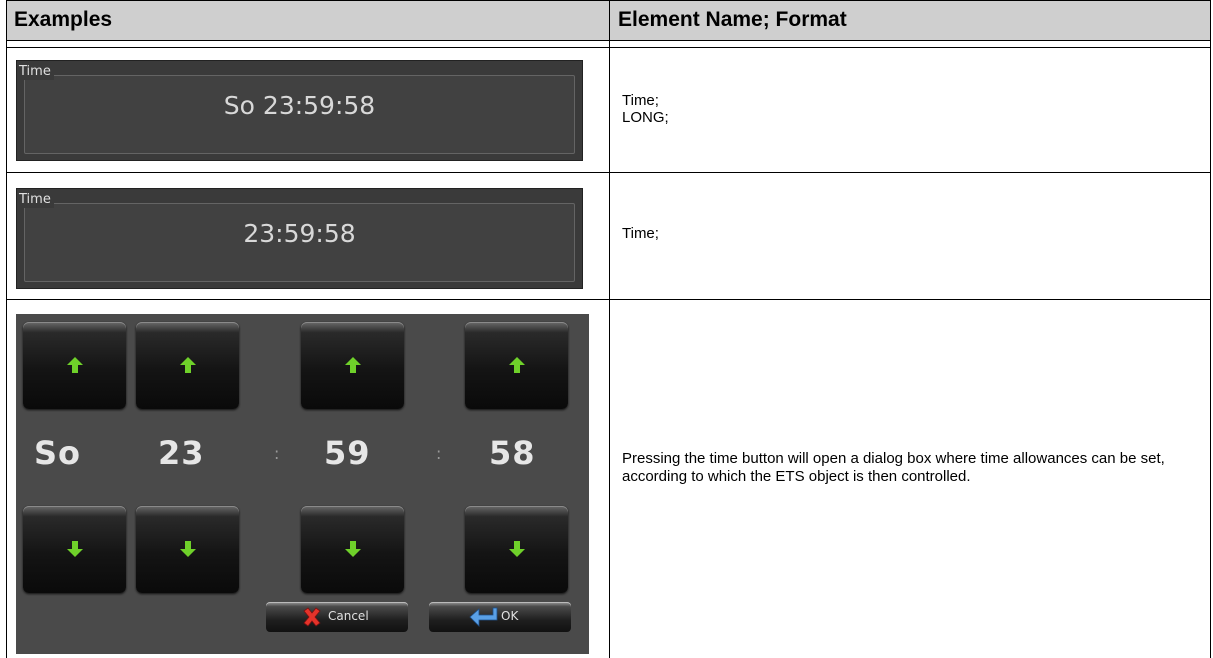 This screenshot has height=658, width=1213. I want to click on ok-button: OK, so click(500, 617).